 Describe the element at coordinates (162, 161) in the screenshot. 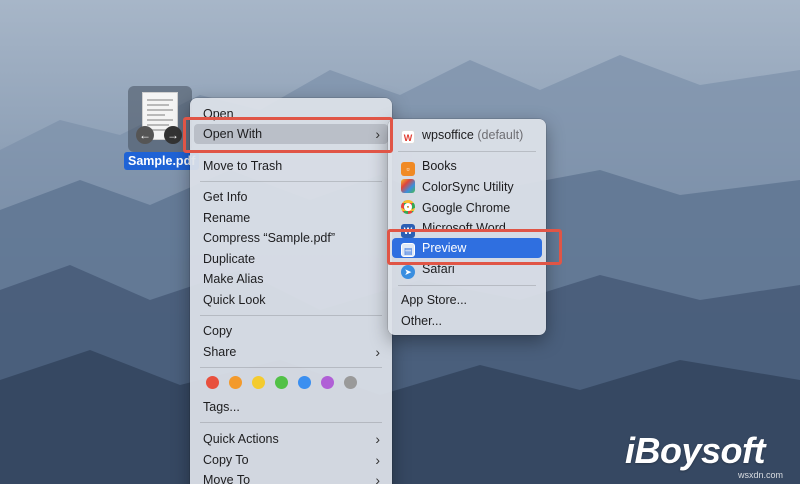

I see `file-name-label: Sample.pdf` at that location.